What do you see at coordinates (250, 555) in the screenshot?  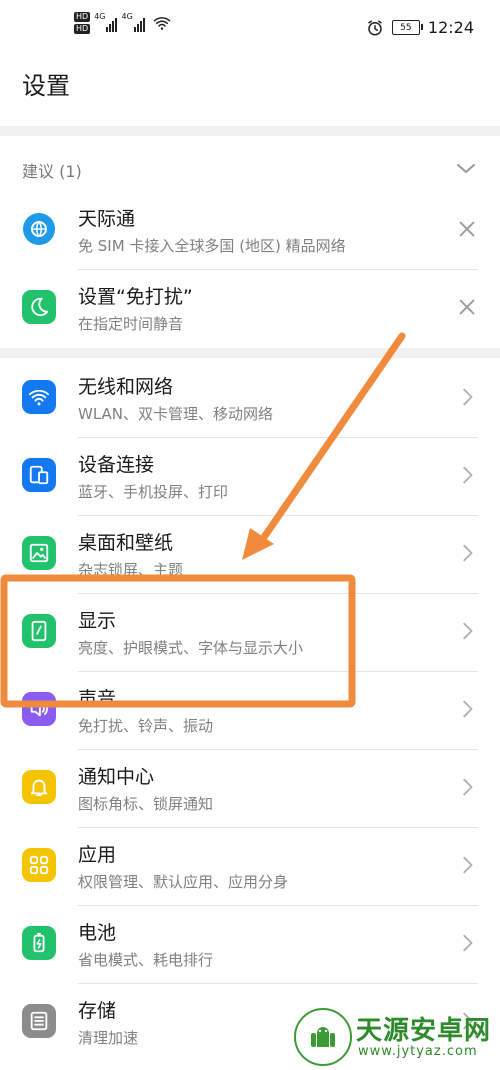 I see `settings-item-wallpaper: 桌面和壁纸 杂志锁屏、主题` at bounding box center [250, 555].